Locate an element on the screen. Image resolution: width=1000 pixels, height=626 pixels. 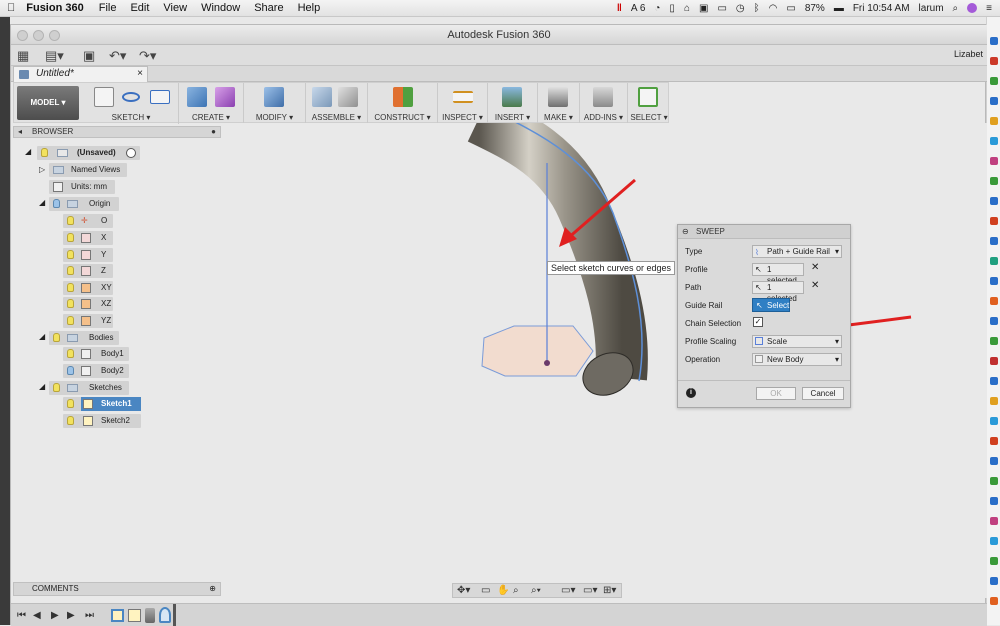
info-icon: i is located at coordinates (691, 393).